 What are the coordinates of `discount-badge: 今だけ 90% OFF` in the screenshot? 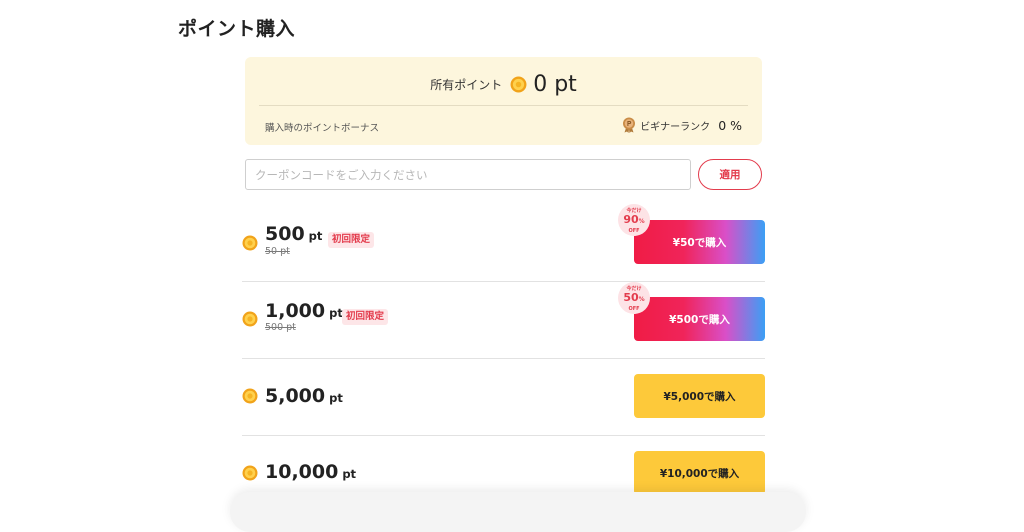 It's located at (634, 220).